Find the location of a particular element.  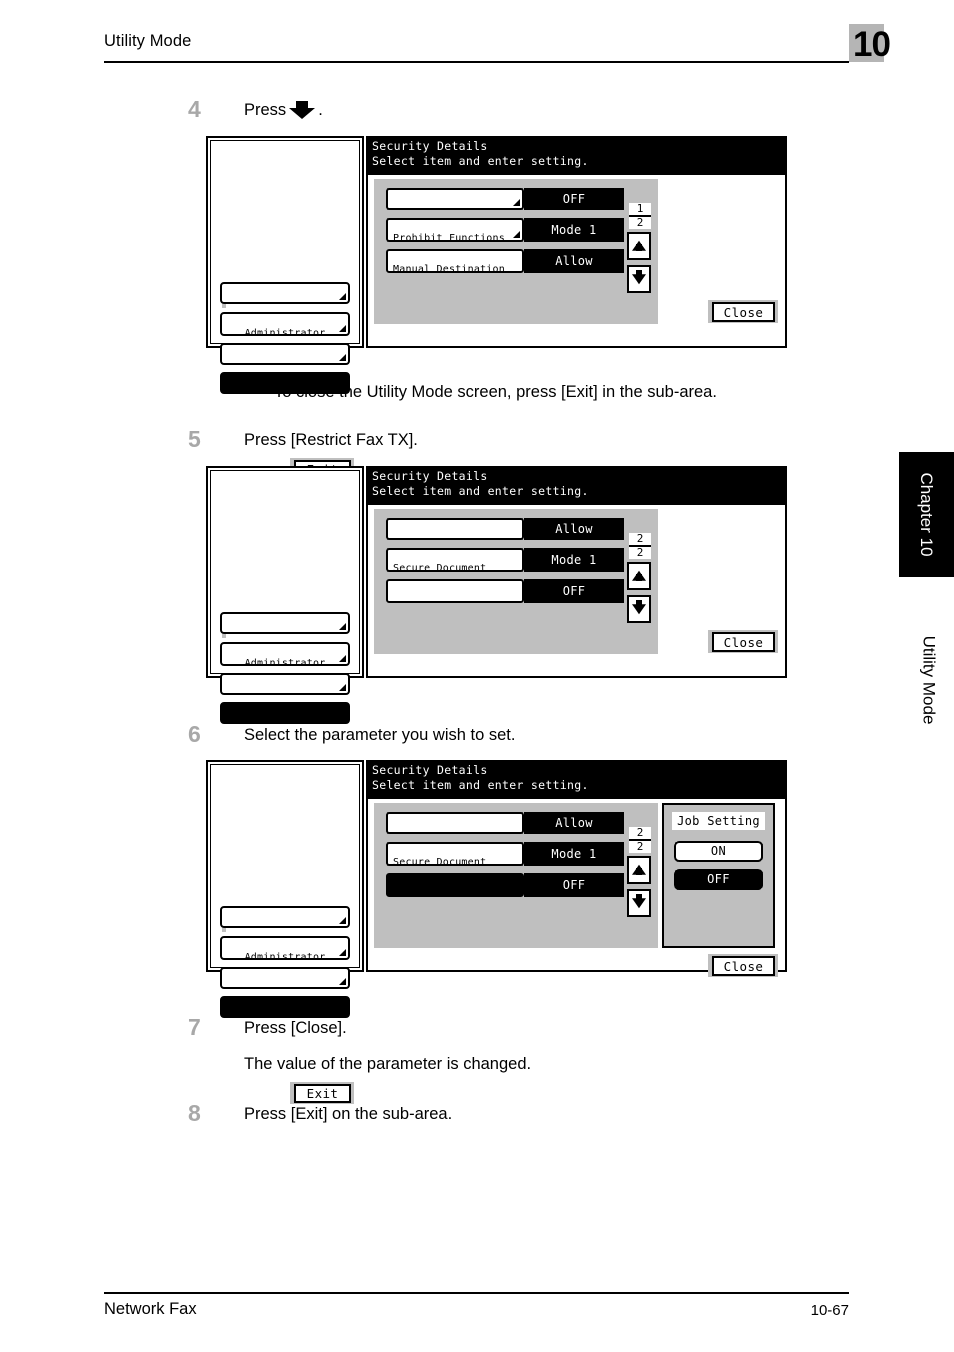

exit-button-label: Exit is located at coordinates (322, 1093).